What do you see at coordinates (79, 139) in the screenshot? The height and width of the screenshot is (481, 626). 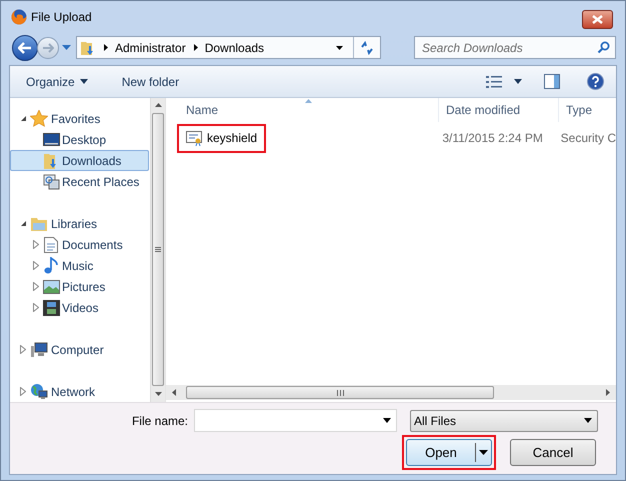 I see `nav-item: Desktop` at bounding box center [79, 139].